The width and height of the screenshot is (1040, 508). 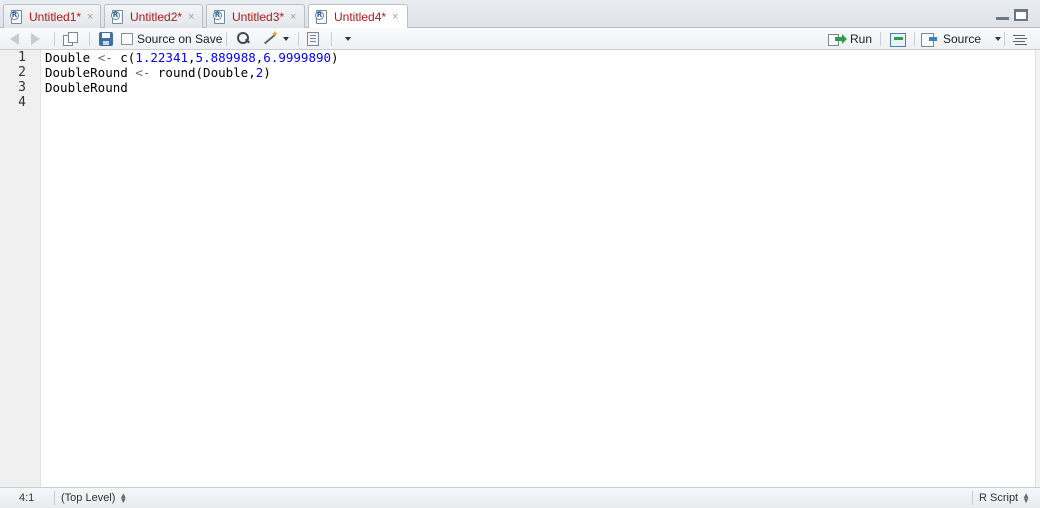 I want to click on show-in-window-button, so click(x=71, y=39).